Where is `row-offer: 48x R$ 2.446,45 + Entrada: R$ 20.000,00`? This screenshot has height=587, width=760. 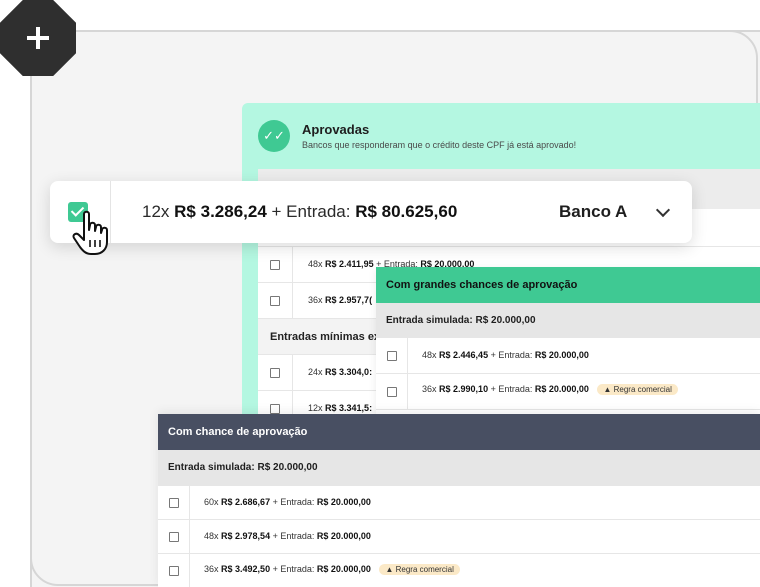
row-offer: 48x R$ 2.446,45 + Entrada: R$ 20.000,00 is located at coordinates (505, 355).